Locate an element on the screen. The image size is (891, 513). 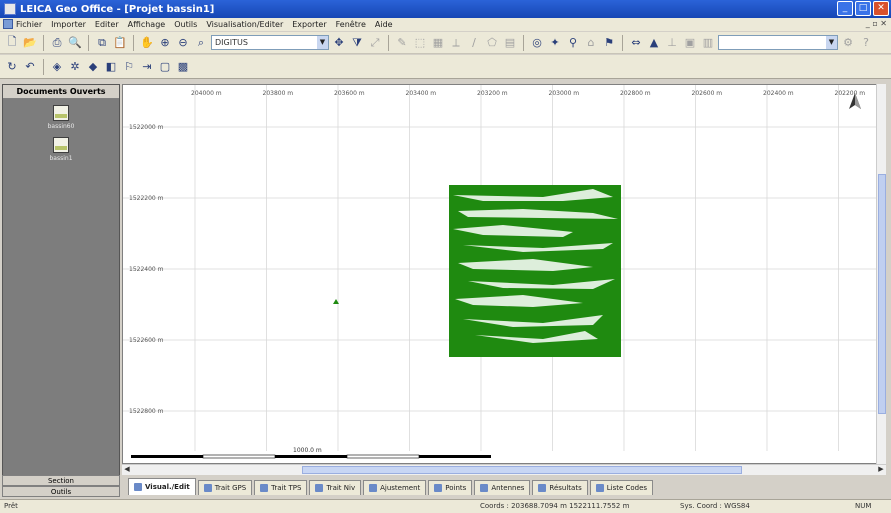
vertical-scrollbar is located at coordinates (881, 274).